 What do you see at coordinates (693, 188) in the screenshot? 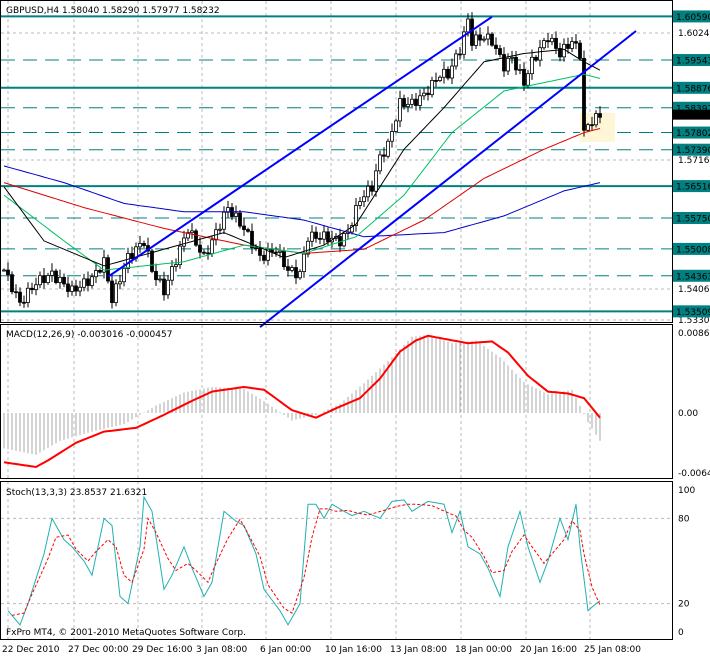
I see `level-price-label: 1.56516` at bounding box center [693, 188].